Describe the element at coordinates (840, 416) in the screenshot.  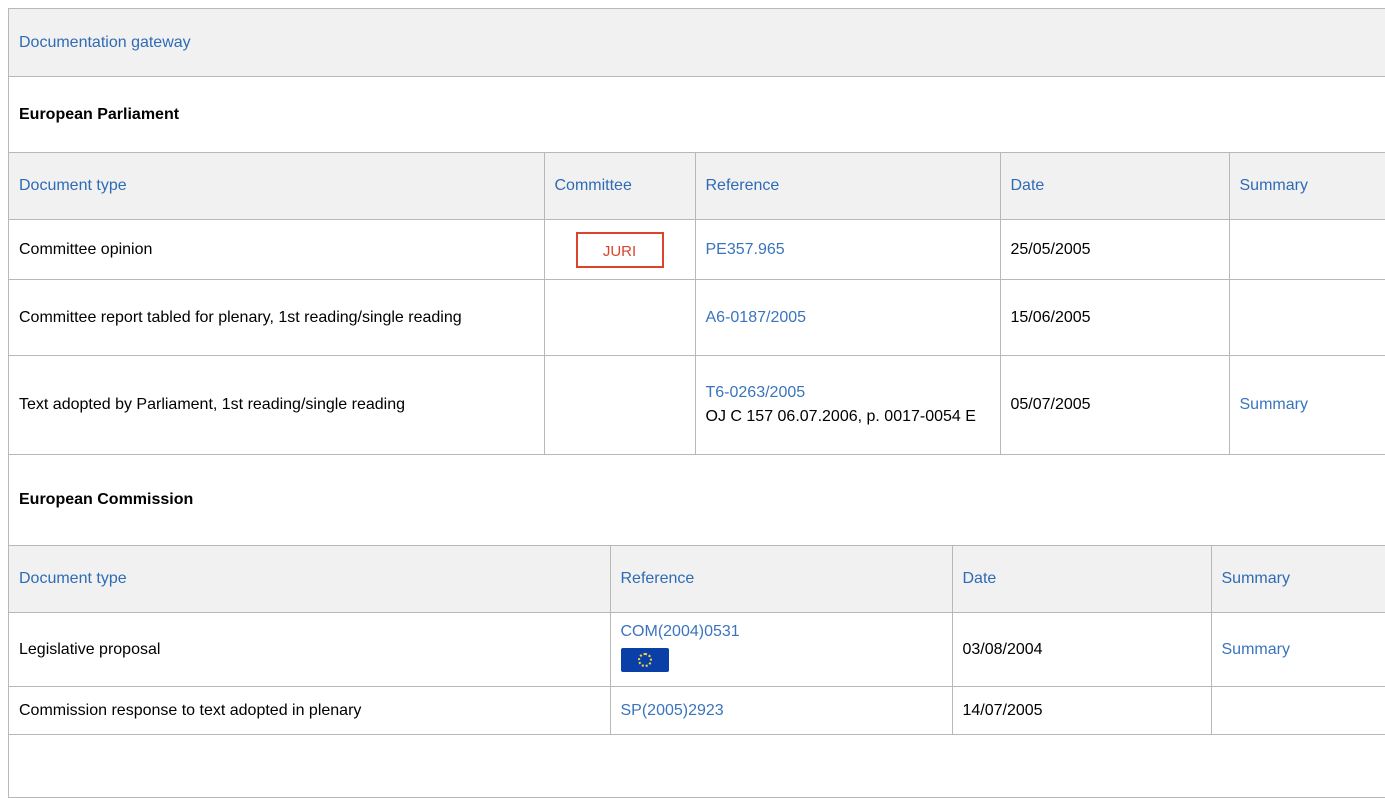
I see `official-journal-reference: OJ C 157 06.07.2006, p. 0017-0054 E` at that location.